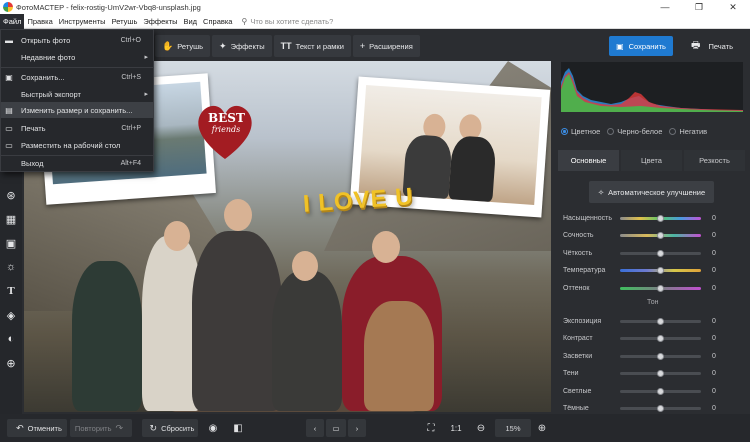  What do you see at coordinates (12, 21) in the screenshot?
I see `menu-file: Файл` at bounding box center [12, 21].